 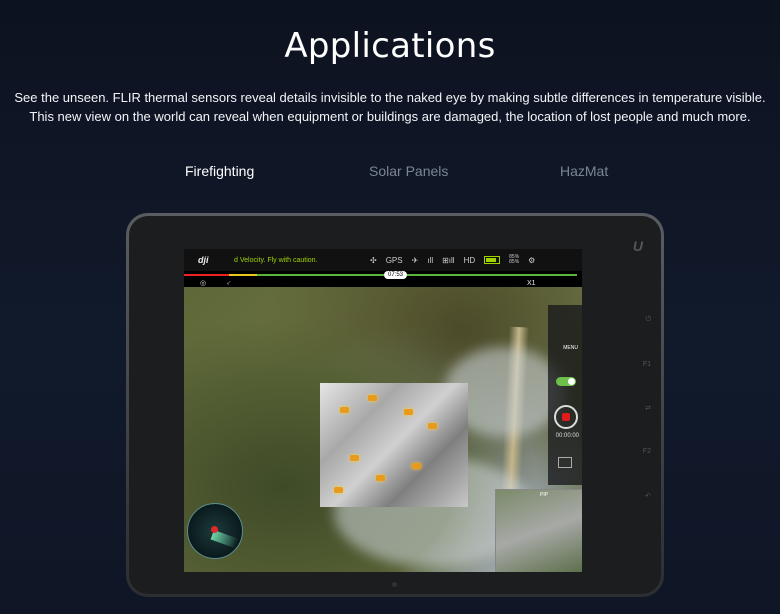 I want to click on playback-icon, so click(x=565, y=462).